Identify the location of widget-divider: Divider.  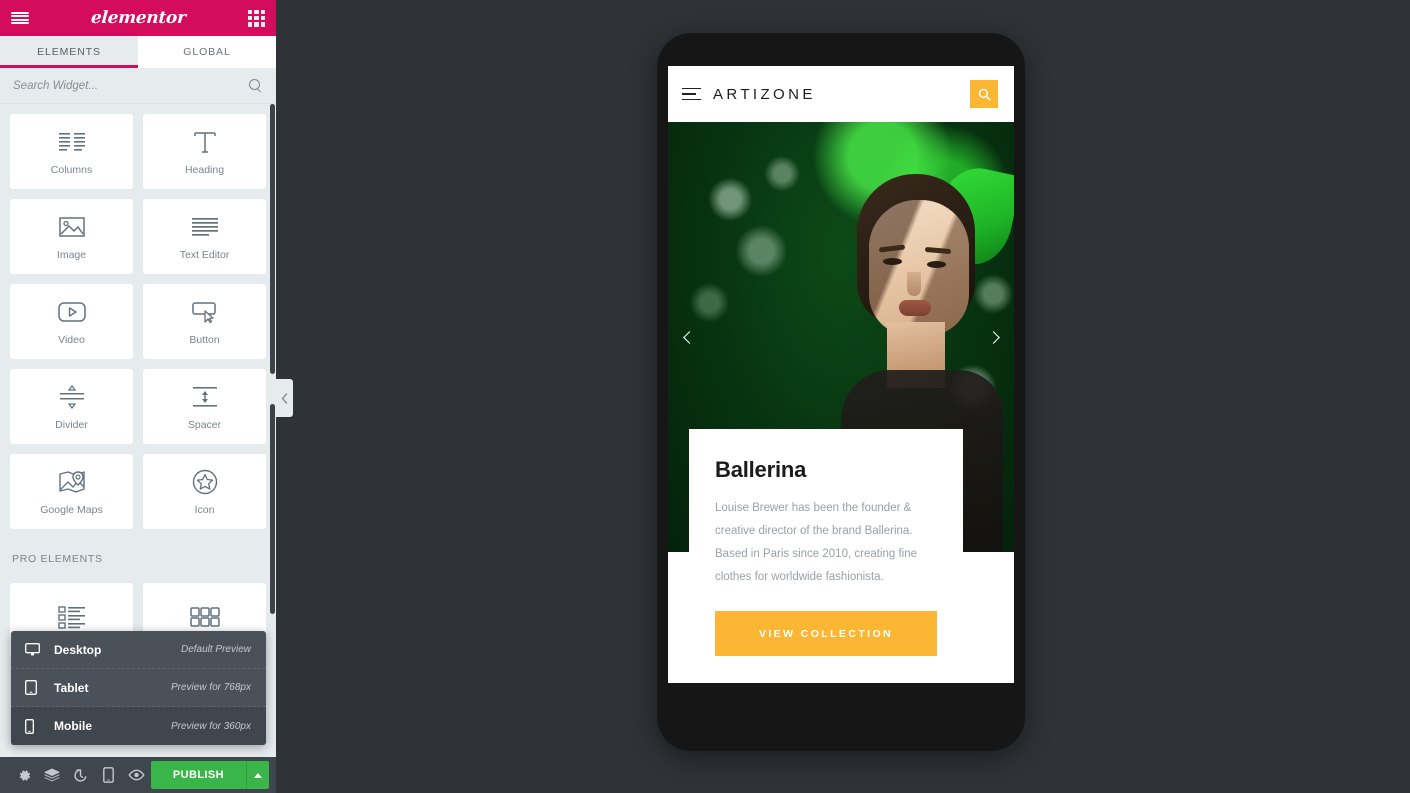
(71, 406).